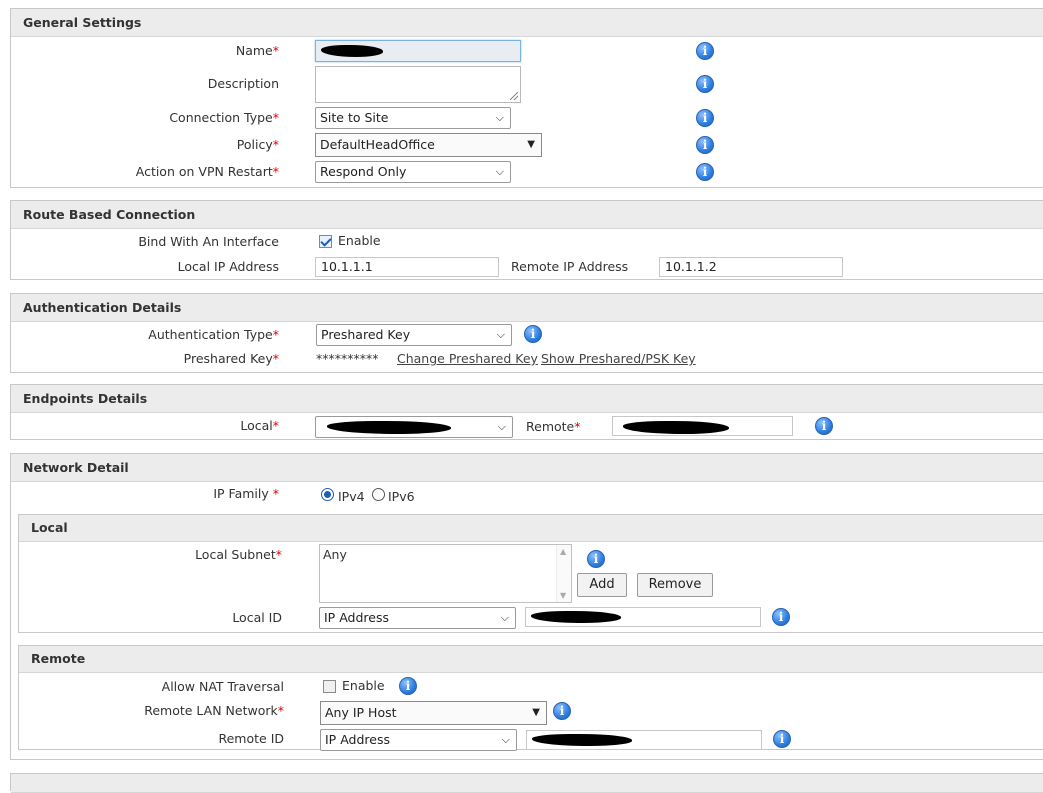 The image size is (1043, 793). What do you see at coordinates (563, 551) in the screenshot?
I see `scroll-up-icon: ▲` at bounding box center [563, 551].